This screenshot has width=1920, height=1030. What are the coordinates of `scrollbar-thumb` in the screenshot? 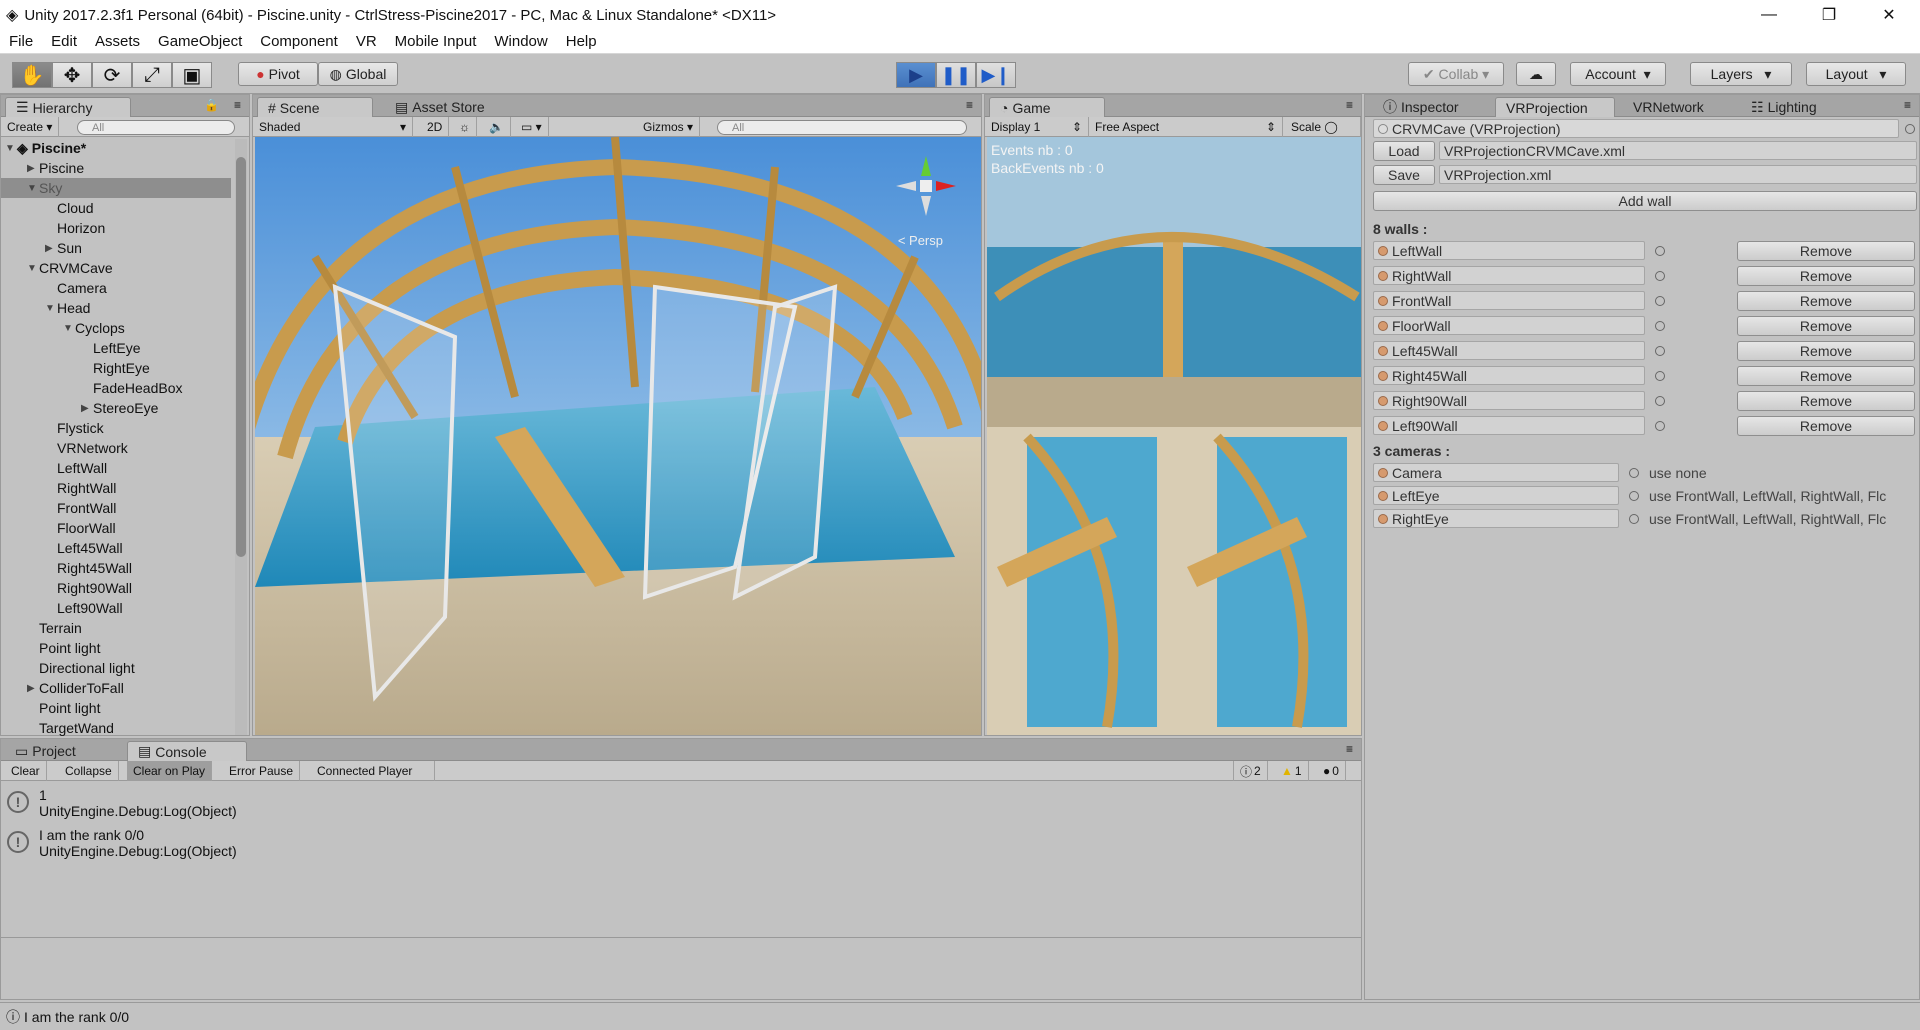 It's located at (241, 357).